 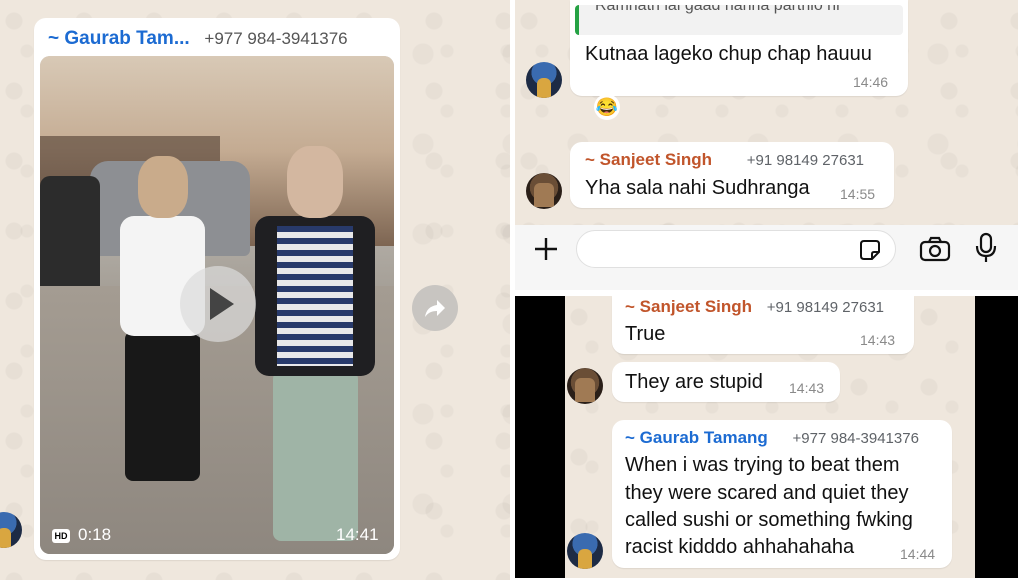 What do you see at coordinates (315, 346) in the screenshot?
I see `person-right` at bounding box center [315, 346].